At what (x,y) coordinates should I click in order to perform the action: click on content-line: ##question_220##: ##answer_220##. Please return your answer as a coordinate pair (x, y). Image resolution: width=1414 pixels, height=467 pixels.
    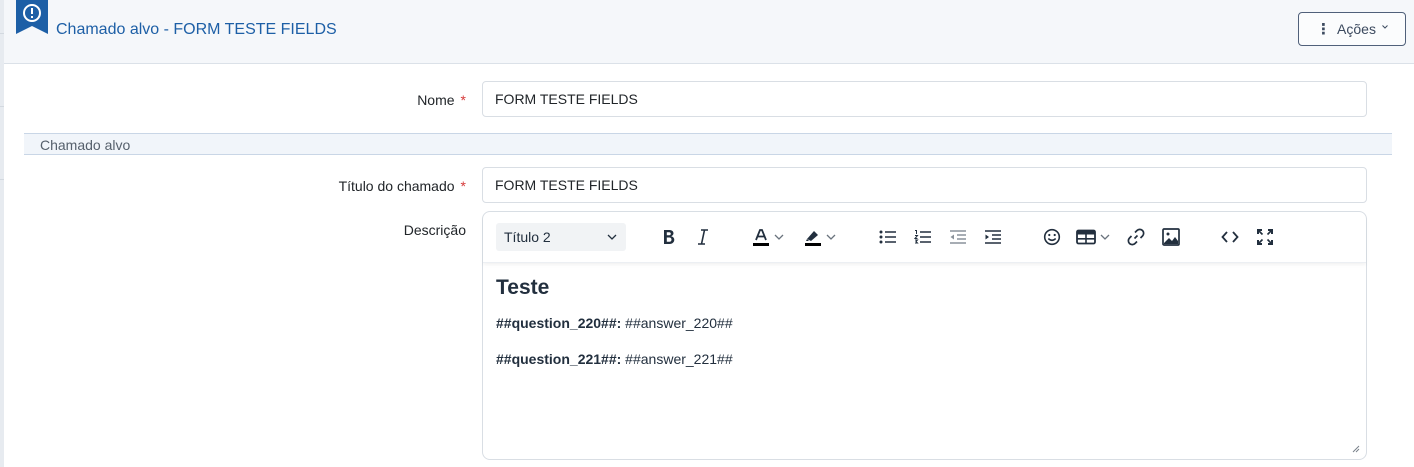
    Looking at the image, I should click on (614, 323).